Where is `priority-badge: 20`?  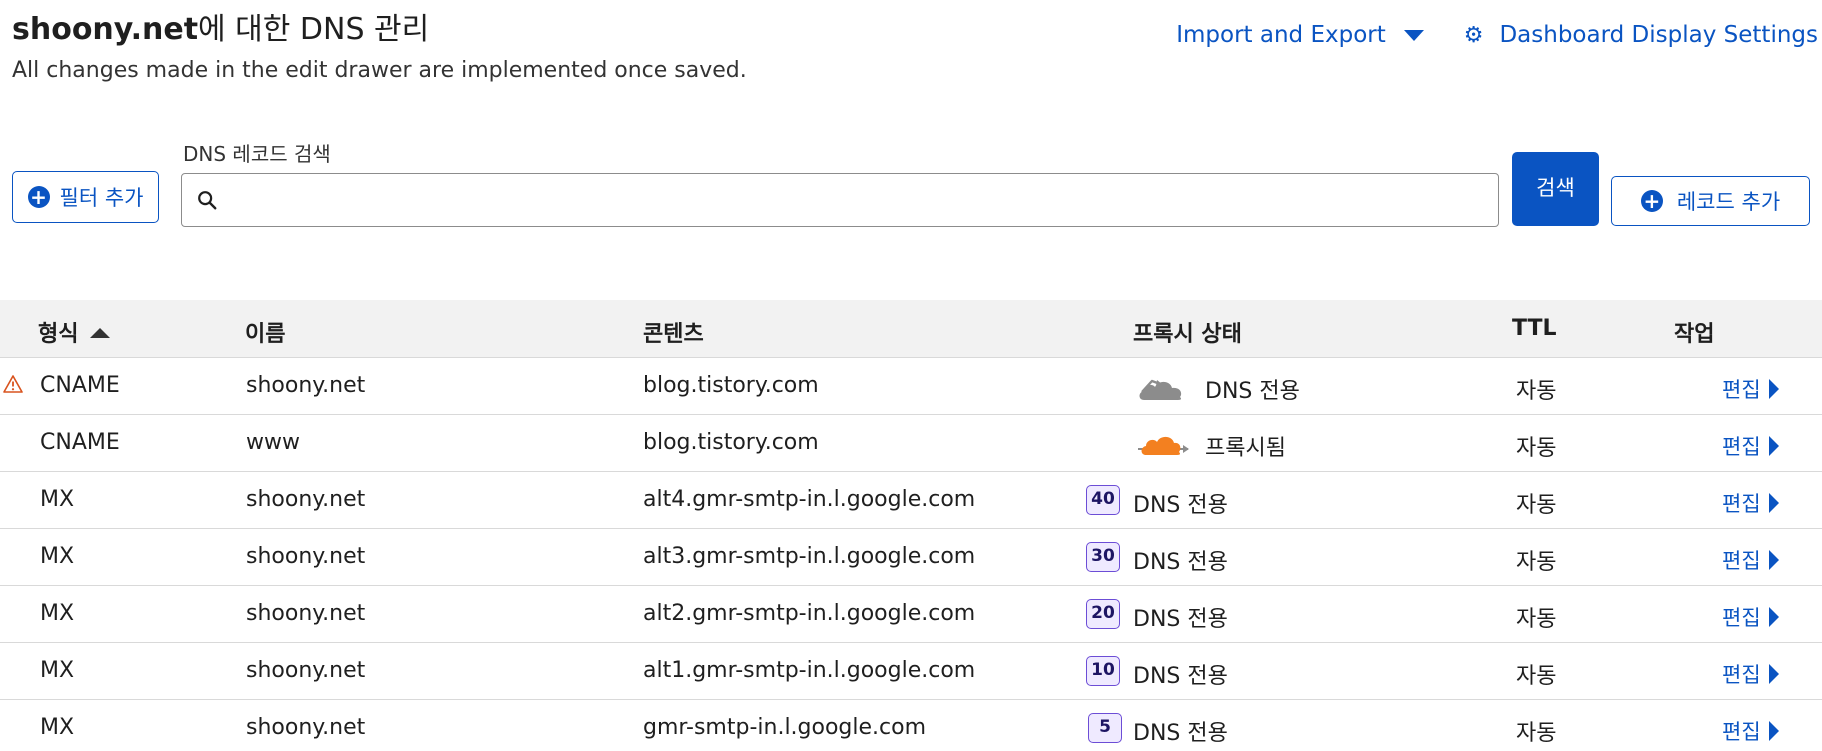
priority-badge: 20 is located at coordinates (1103, 614).